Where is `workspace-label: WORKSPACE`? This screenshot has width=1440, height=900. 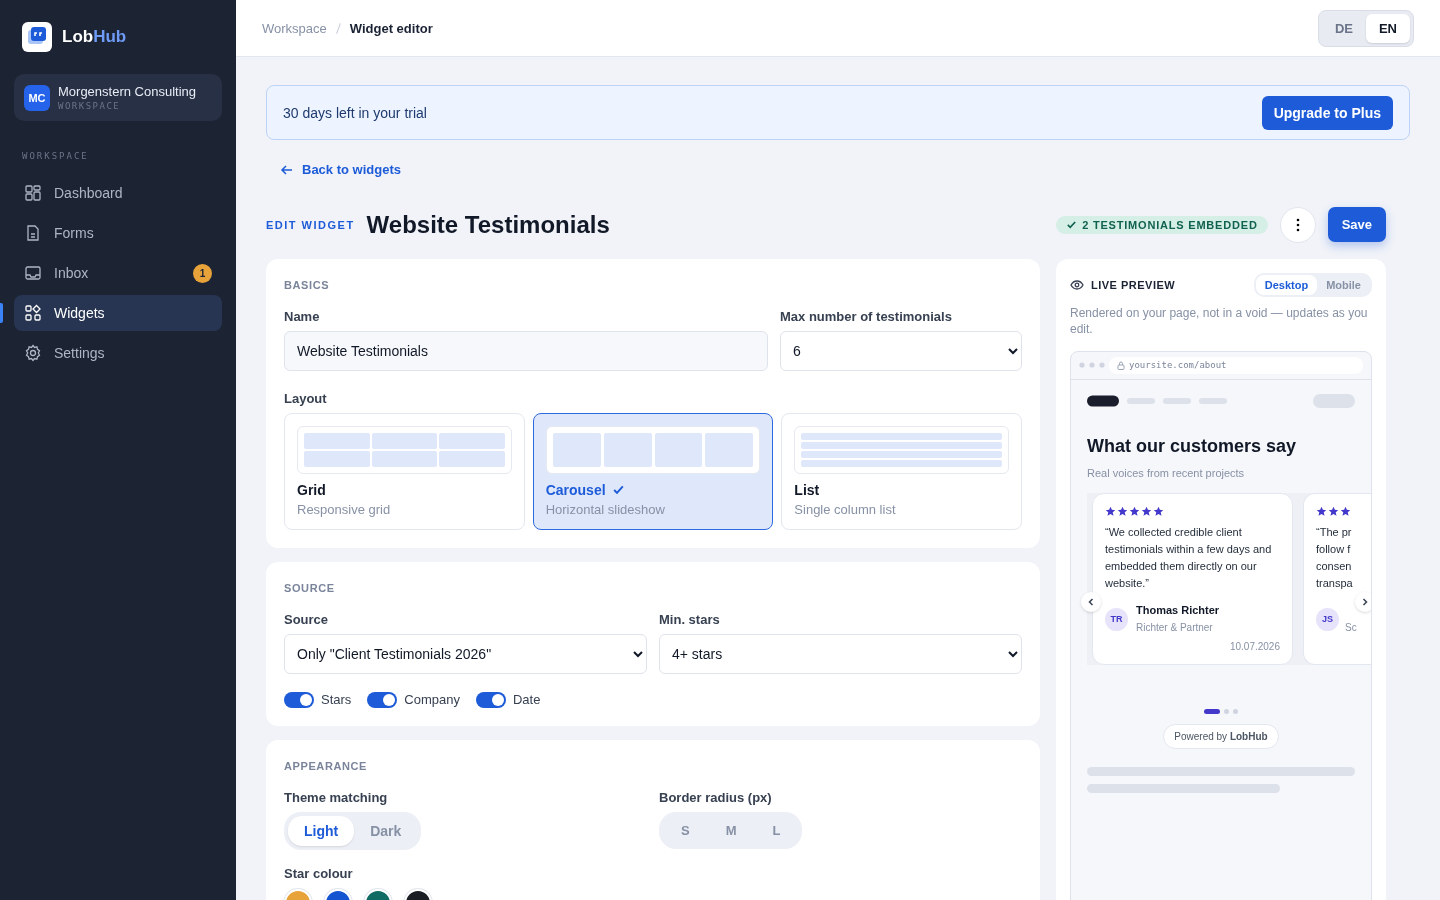
workspace-label: WORKSPACE is located at coordinates (90, 106).